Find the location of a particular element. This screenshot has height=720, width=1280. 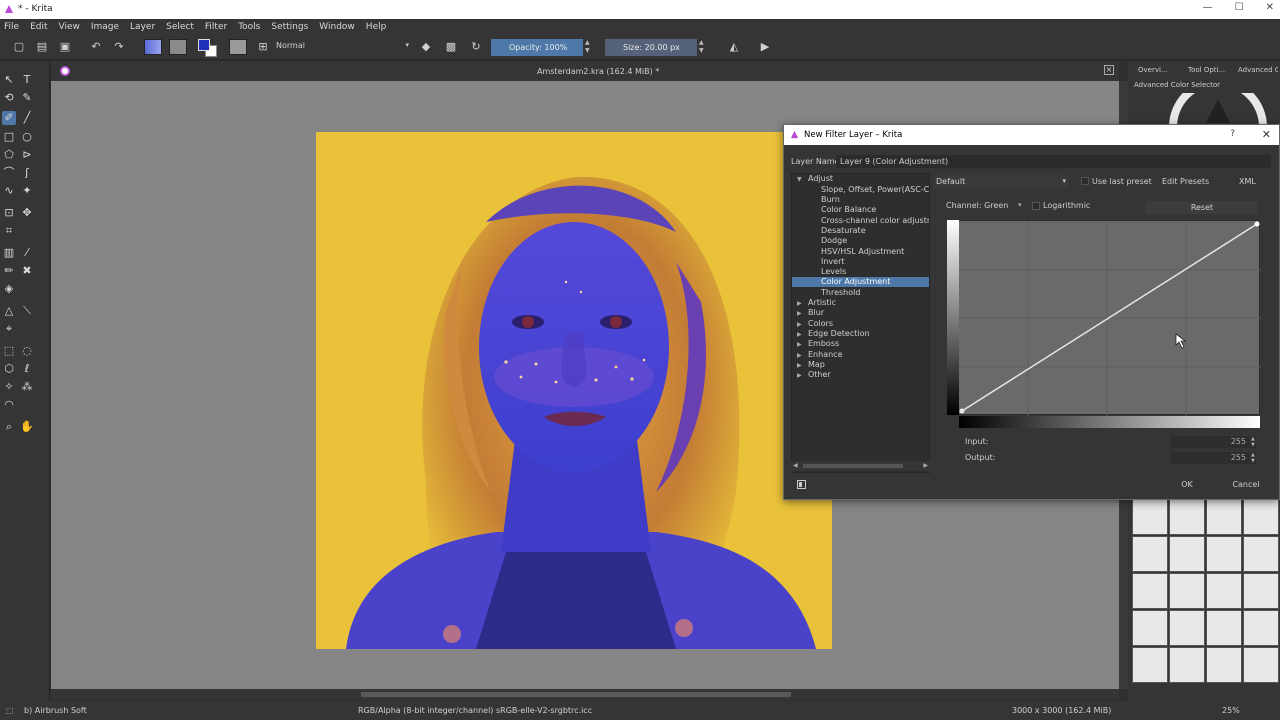

filter-item: Threshold is located at coordinates (840, 293).